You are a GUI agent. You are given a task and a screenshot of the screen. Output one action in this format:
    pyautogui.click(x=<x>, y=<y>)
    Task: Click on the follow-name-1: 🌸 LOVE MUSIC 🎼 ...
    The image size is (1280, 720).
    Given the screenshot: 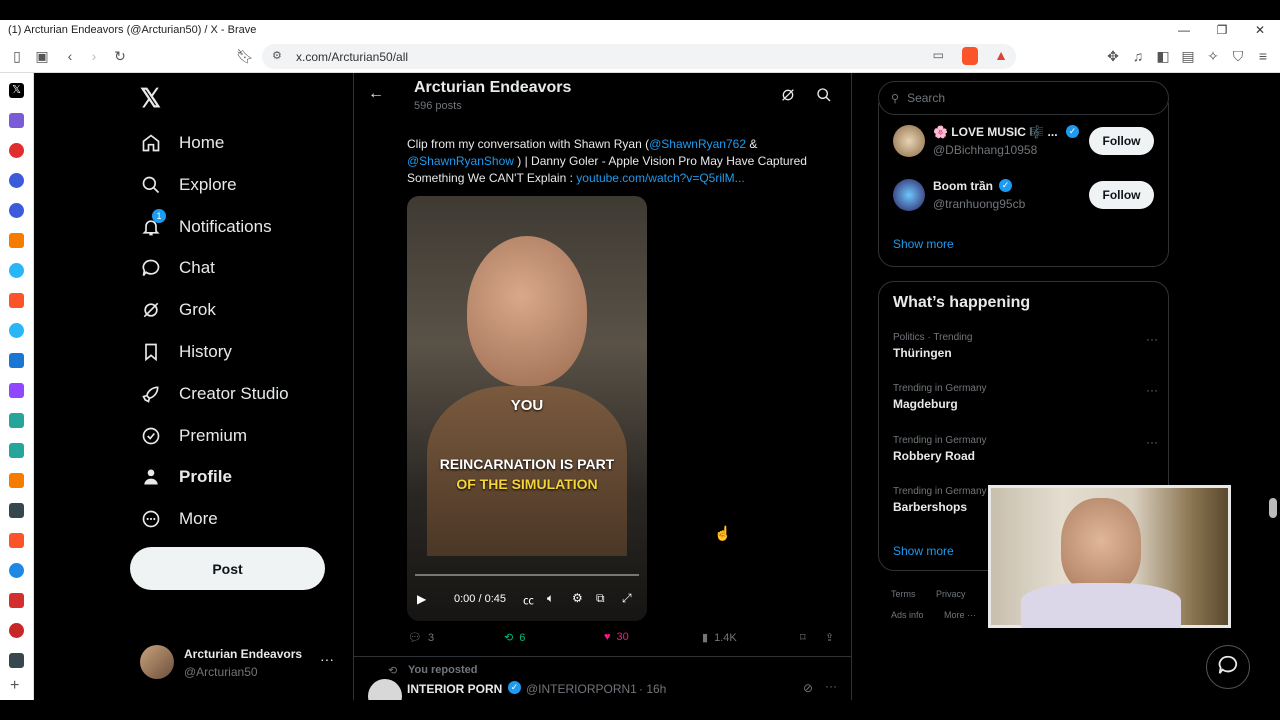 What is the action you would take?
    pyautogui.click(x=995, y=132)
    